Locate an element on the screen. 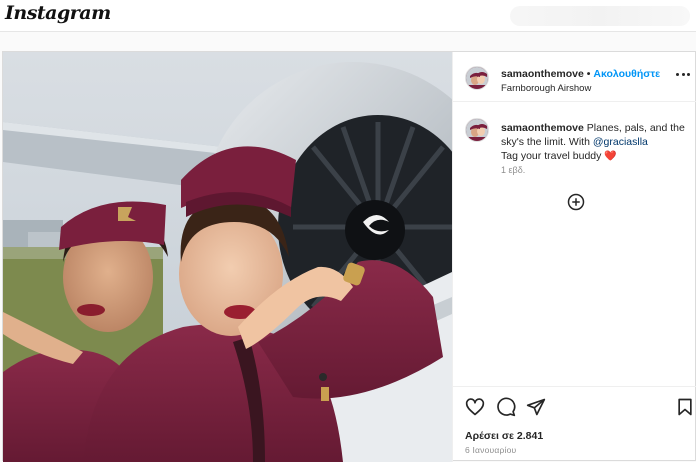  author-avatar is located at coordinates (477, 78).